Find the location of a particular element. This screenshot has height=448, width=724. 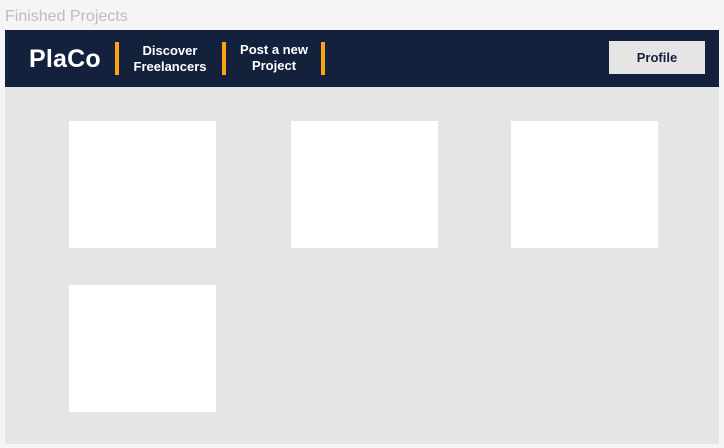

logo: PlaCo is located at coordinates (65, 59).